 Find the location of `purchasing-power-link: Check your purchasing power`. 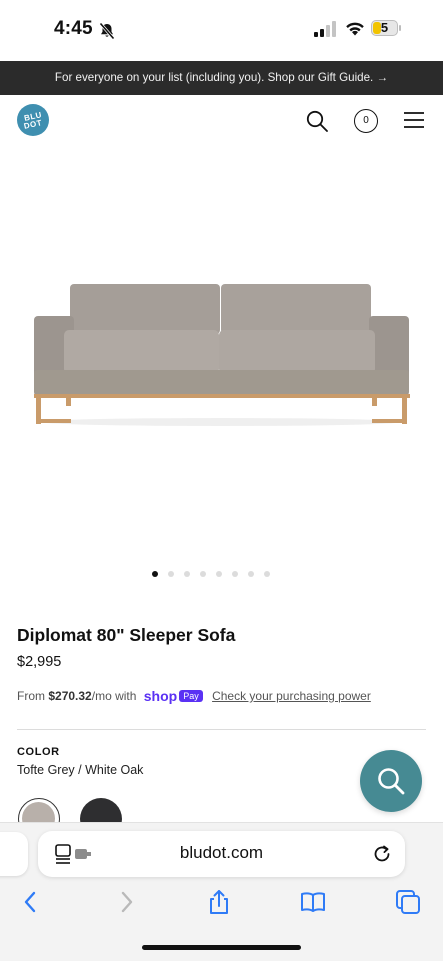

purchasing-power-link: Check your purchasing power is located at coordinates (291, 696).